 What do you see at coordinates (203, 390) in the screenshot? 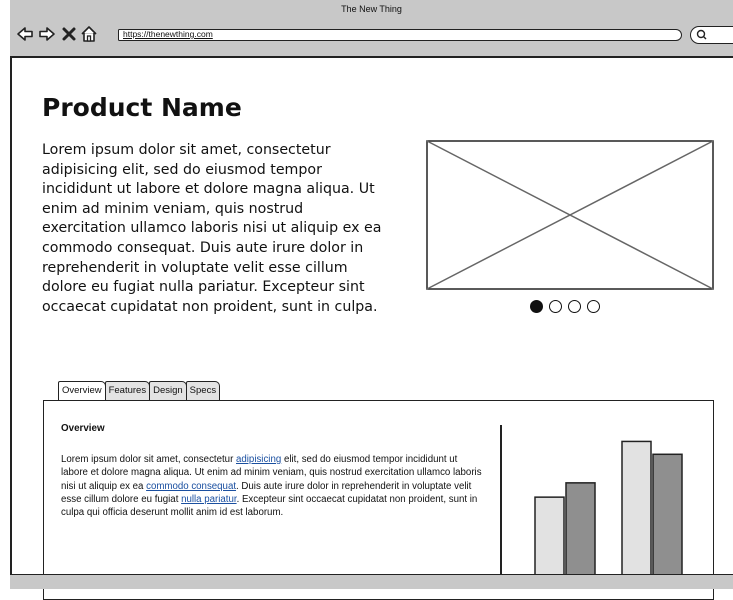
I see `tab-specs: Specs` at bounding box center [203, 390].